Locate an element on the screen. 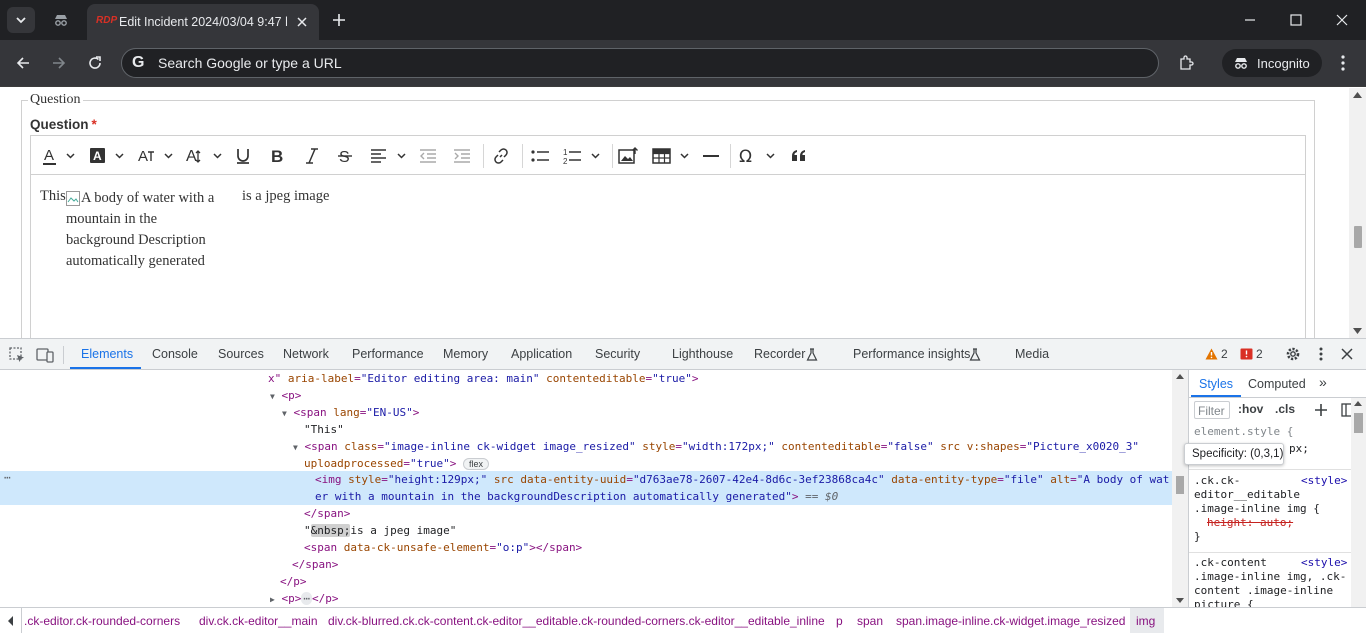 Image resolution: width=1366 pixels, height=633 pixels. dom-line: "&nbsp;is a jpeg image" is located at coordinates (380, 530).